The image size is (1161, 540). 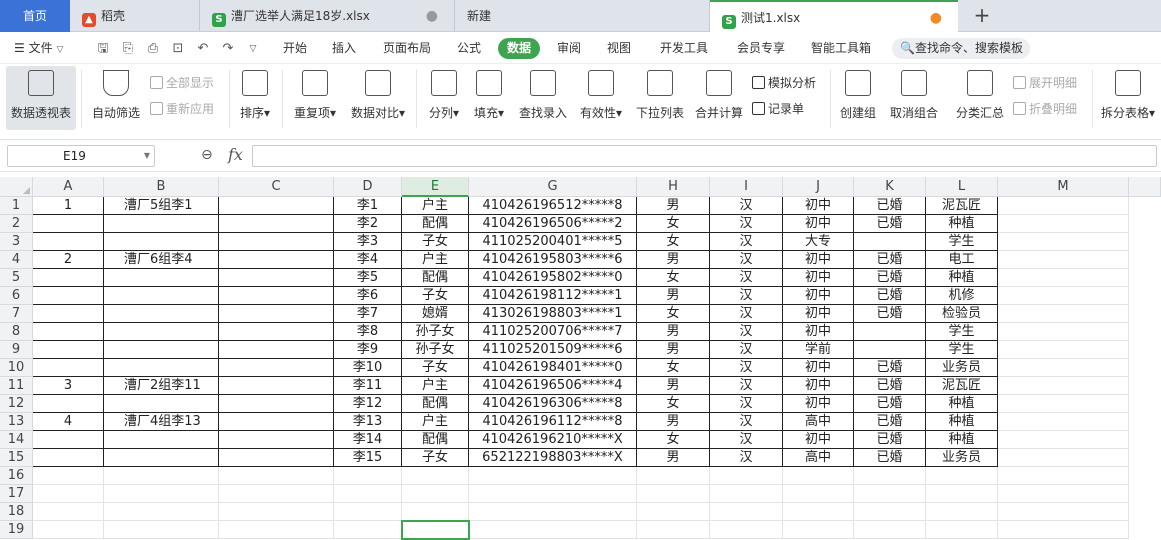 What do you see at coordinates (746, 224) in the screenshot?
I see `cell-i2: 汉` at bounding box center [746, 224].